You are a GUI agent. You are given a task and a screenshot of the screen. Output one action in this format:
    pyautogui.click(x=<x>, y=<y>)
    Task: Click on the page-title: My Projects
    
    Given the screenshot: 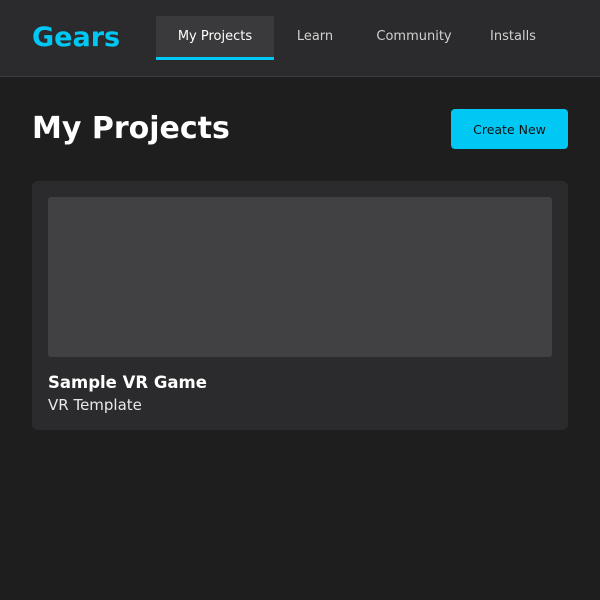 What is the action you would take?
    pyautogui.click(x=131, y=128)
    